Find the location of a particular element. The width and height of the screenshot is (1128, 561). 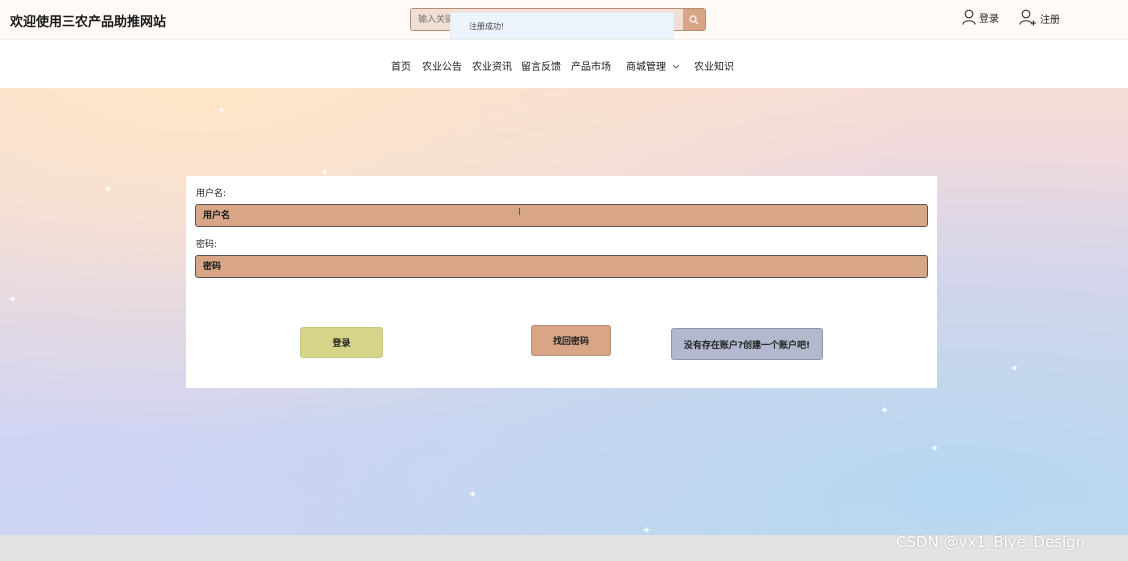

register-link: 注册 is located at coordinates (1039, 18).